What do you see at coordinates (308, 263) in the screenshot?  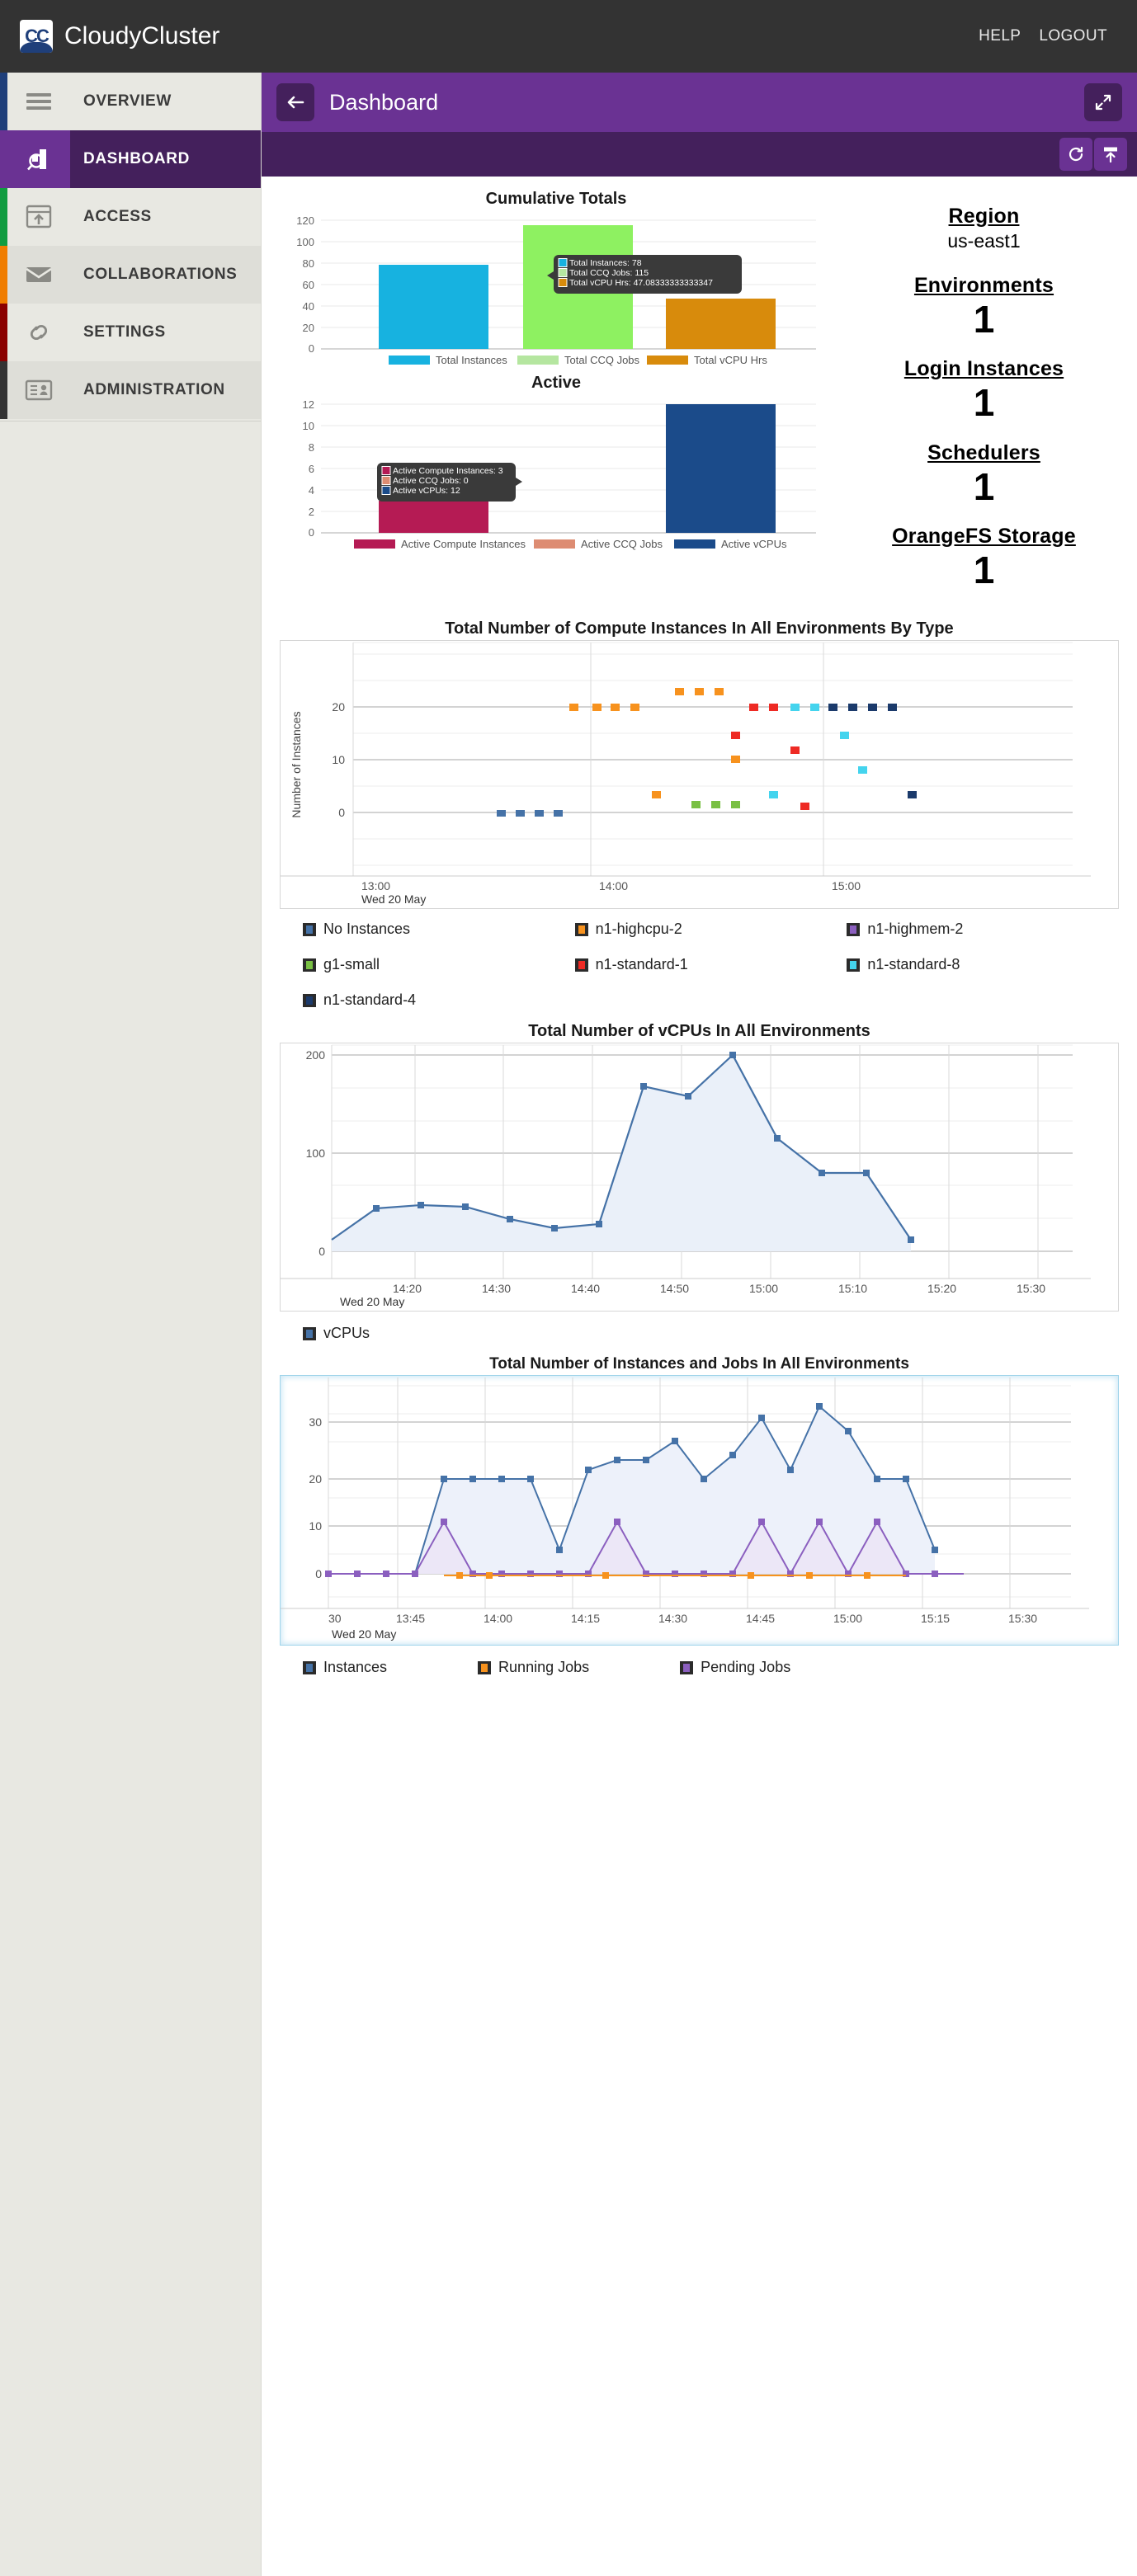 I see `svg-text: 80` at bounding box center [308, 263].